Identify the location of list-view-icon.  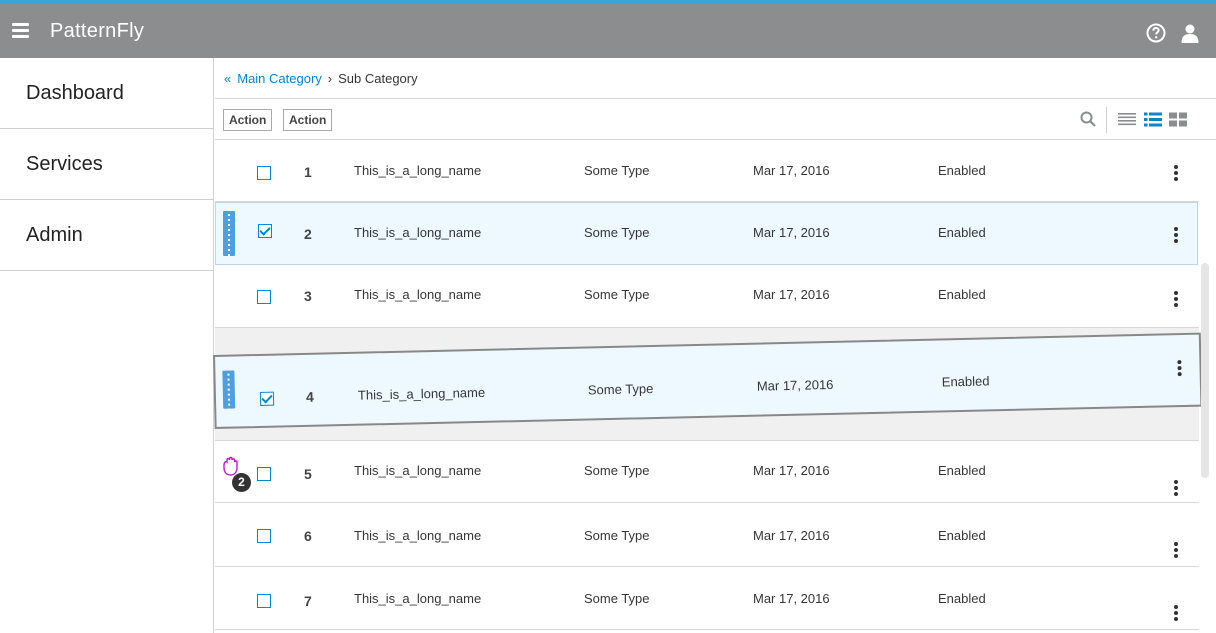
(1127, 119).